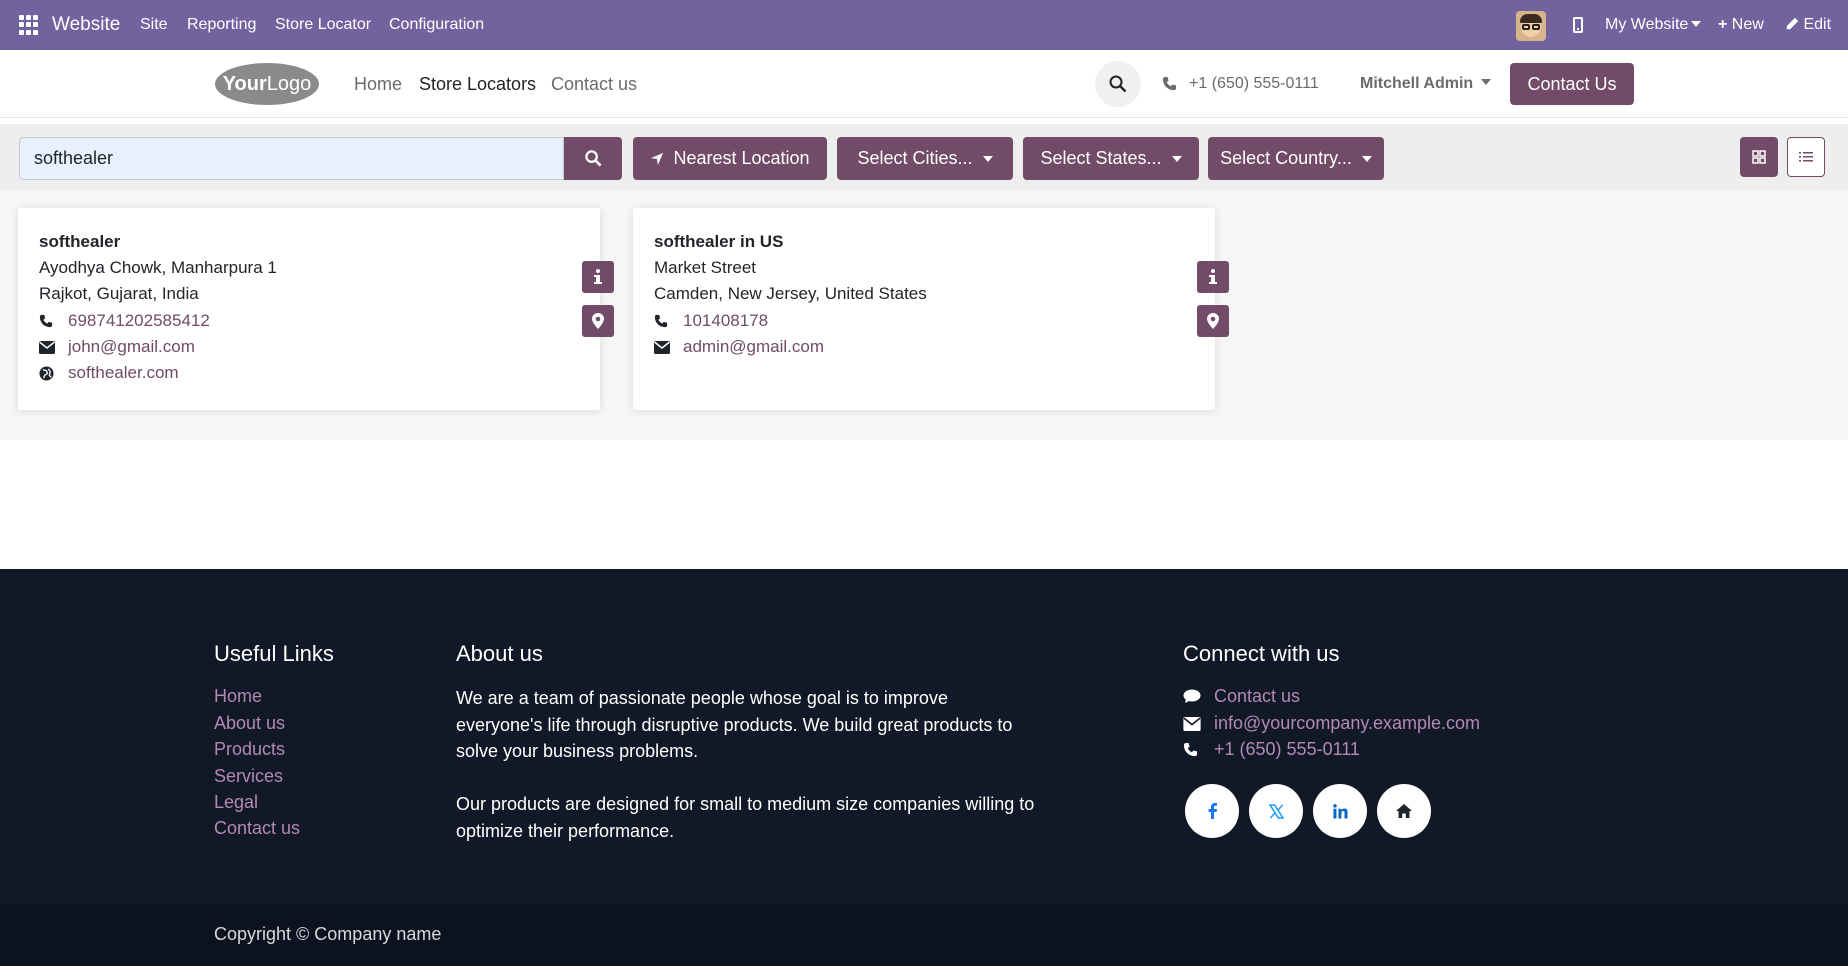  Describe the element at coordinates (154, 25) in the screenshot. I see `admin-menu-site: Site` at that location.